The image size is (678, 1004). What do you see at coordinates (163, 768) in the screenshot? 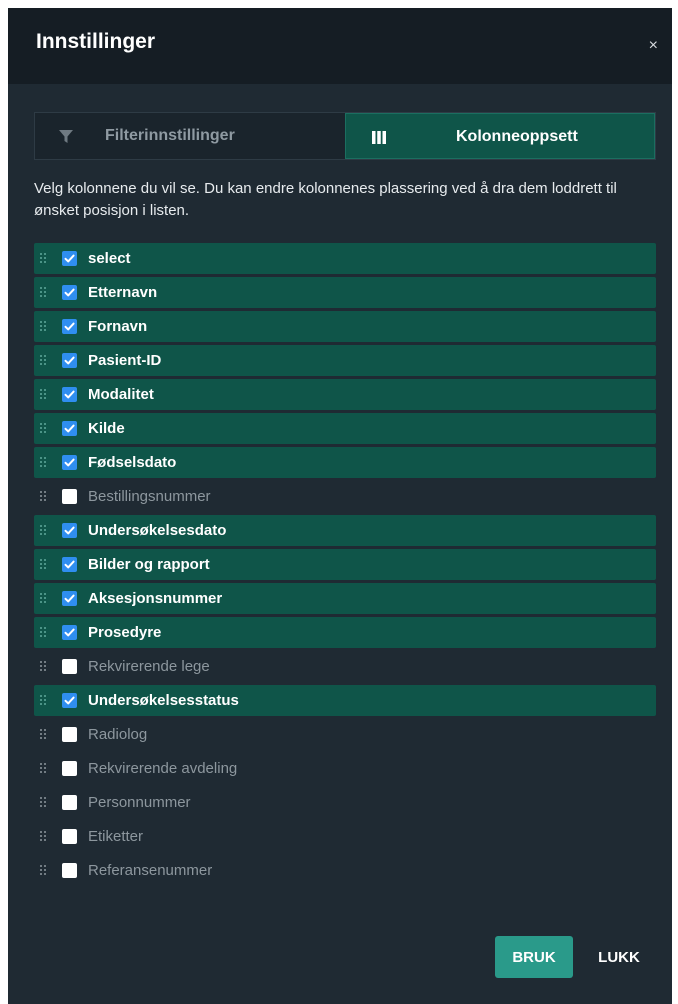
I see `column-label: Rekvirerende avdeling` at bounding box center [163, 768].